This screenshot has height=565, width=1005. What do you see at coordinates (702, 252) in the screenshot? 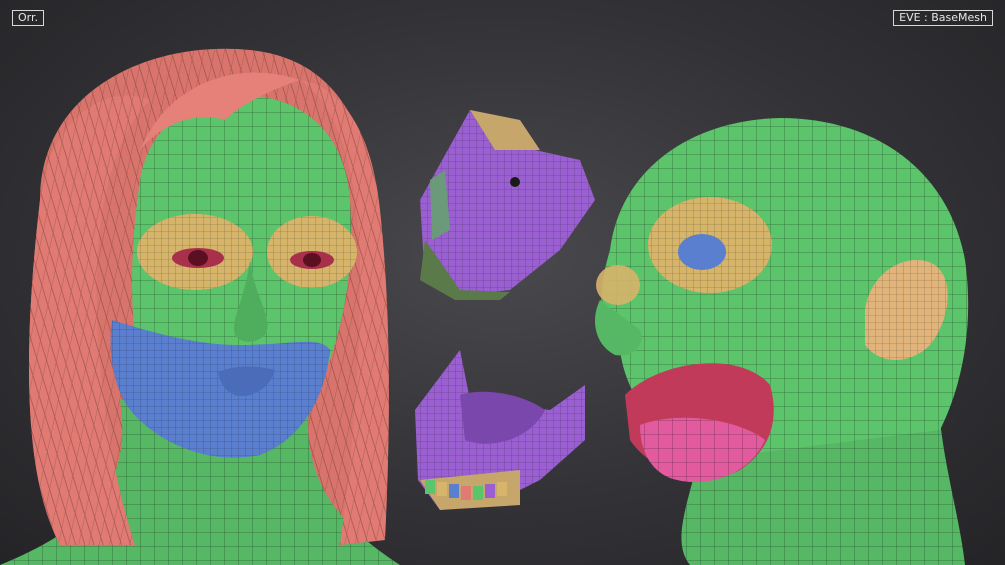
I see `side-eye` at bounding box center [702, 252].